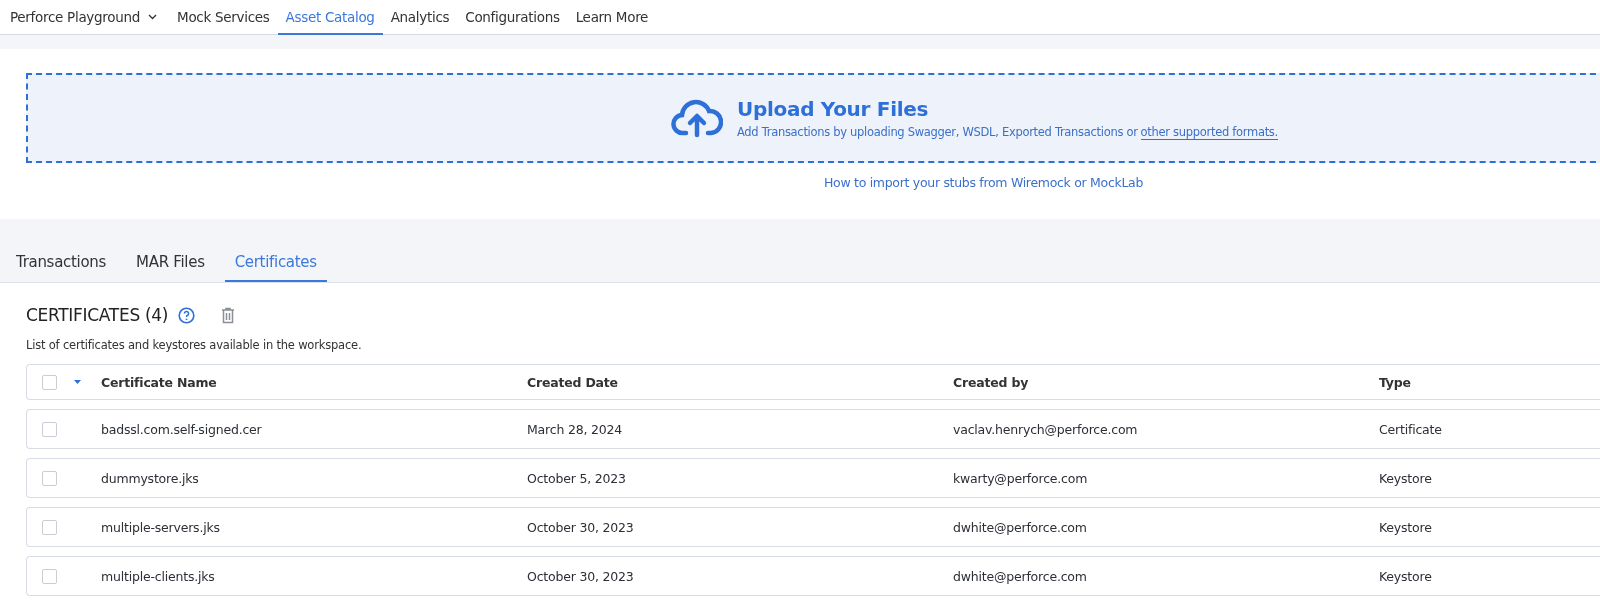 Image resolution: width=1600 pixels, height=616 pixels. Describe the element at coordinates (61, 263) in the screenshot. I see `tab: Transactions` at that location.